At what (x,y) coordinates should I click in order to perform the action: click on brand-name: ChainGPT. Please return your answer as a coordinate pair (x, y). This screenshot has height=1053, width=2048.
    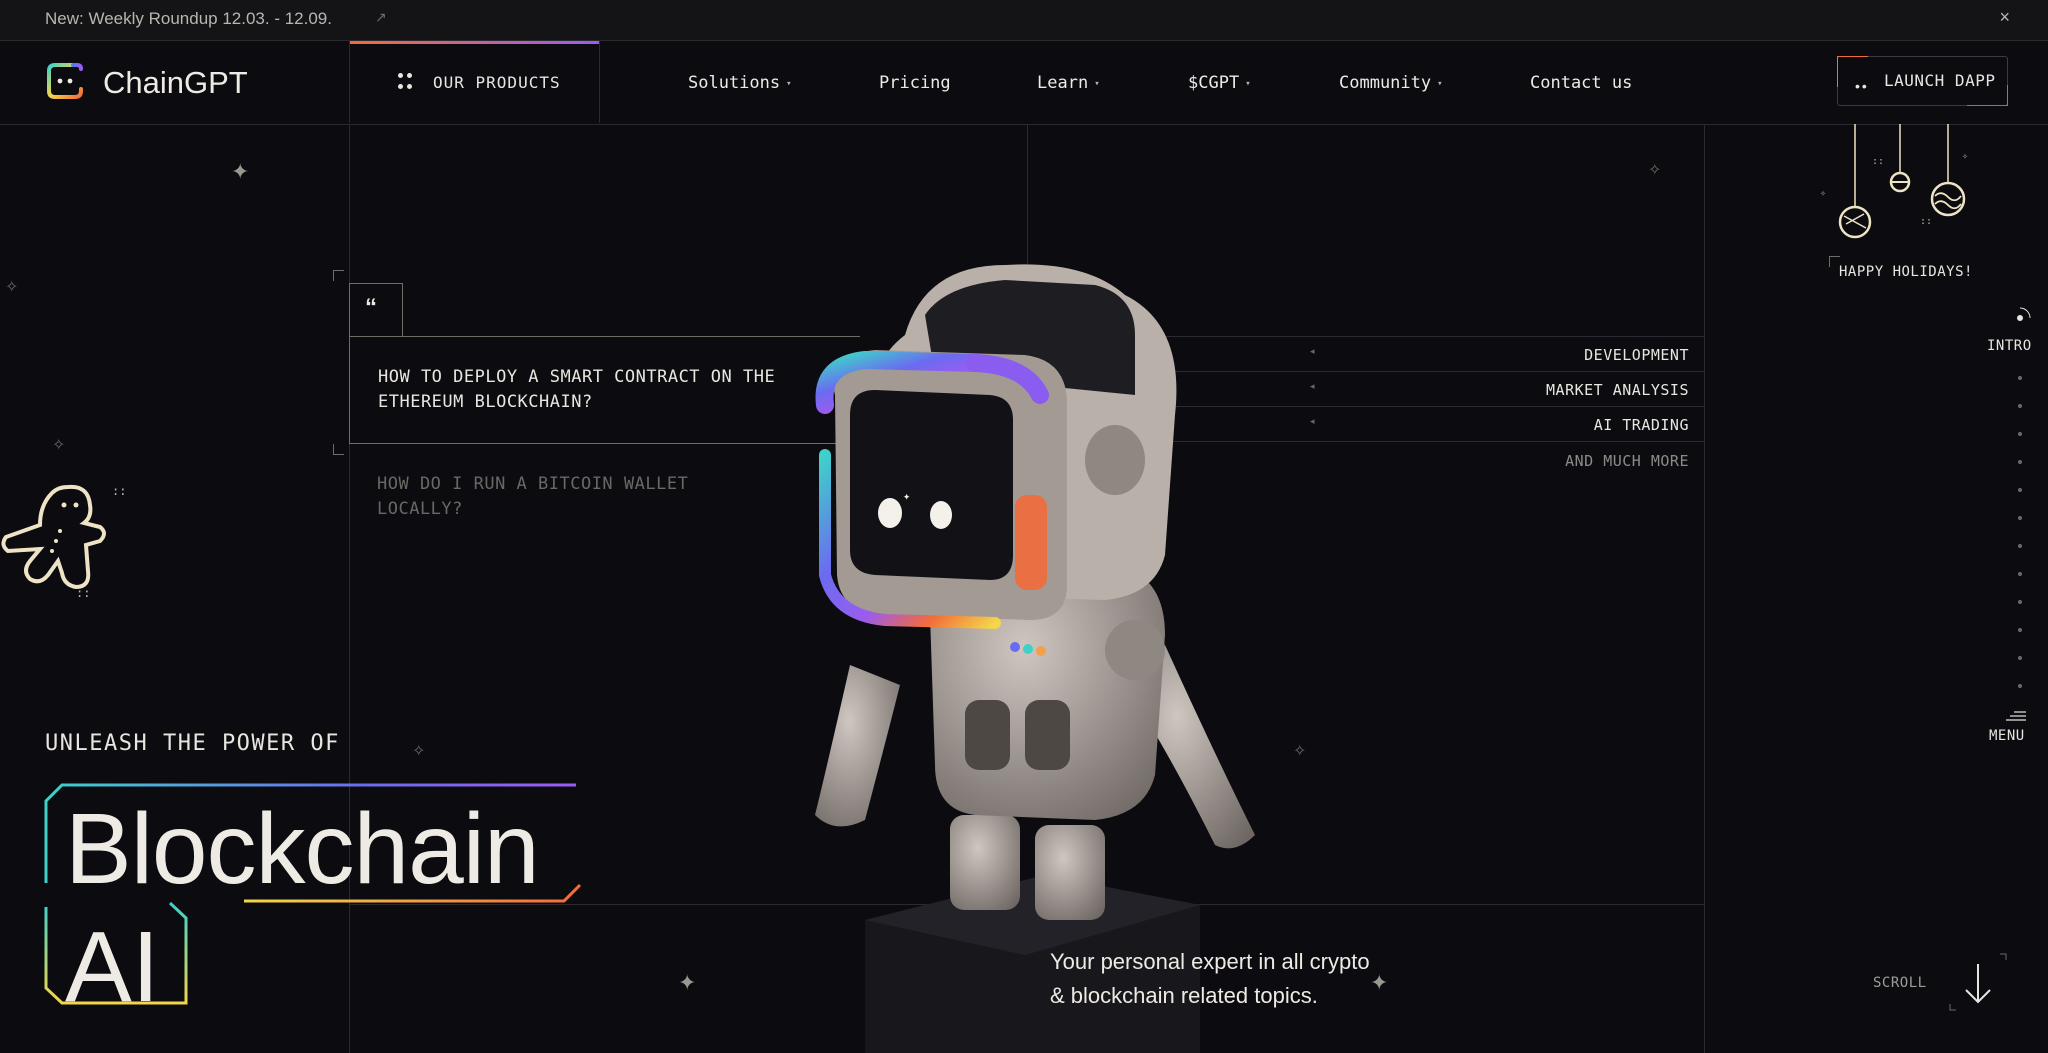
    Looking at the image, I should click on (175, 83).